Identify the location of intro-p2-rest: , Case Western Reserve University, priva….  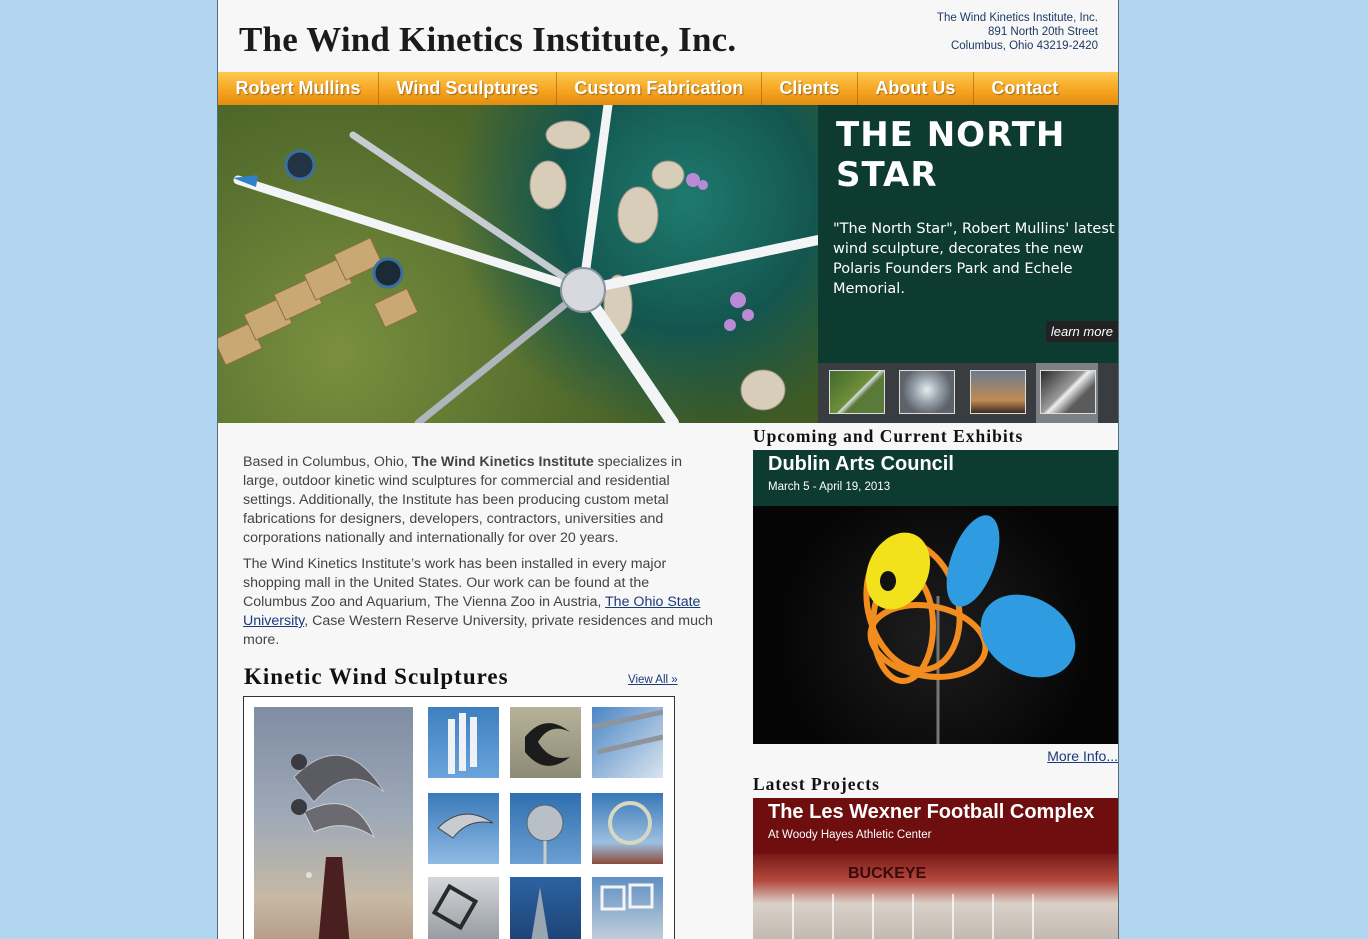
(478, 630).